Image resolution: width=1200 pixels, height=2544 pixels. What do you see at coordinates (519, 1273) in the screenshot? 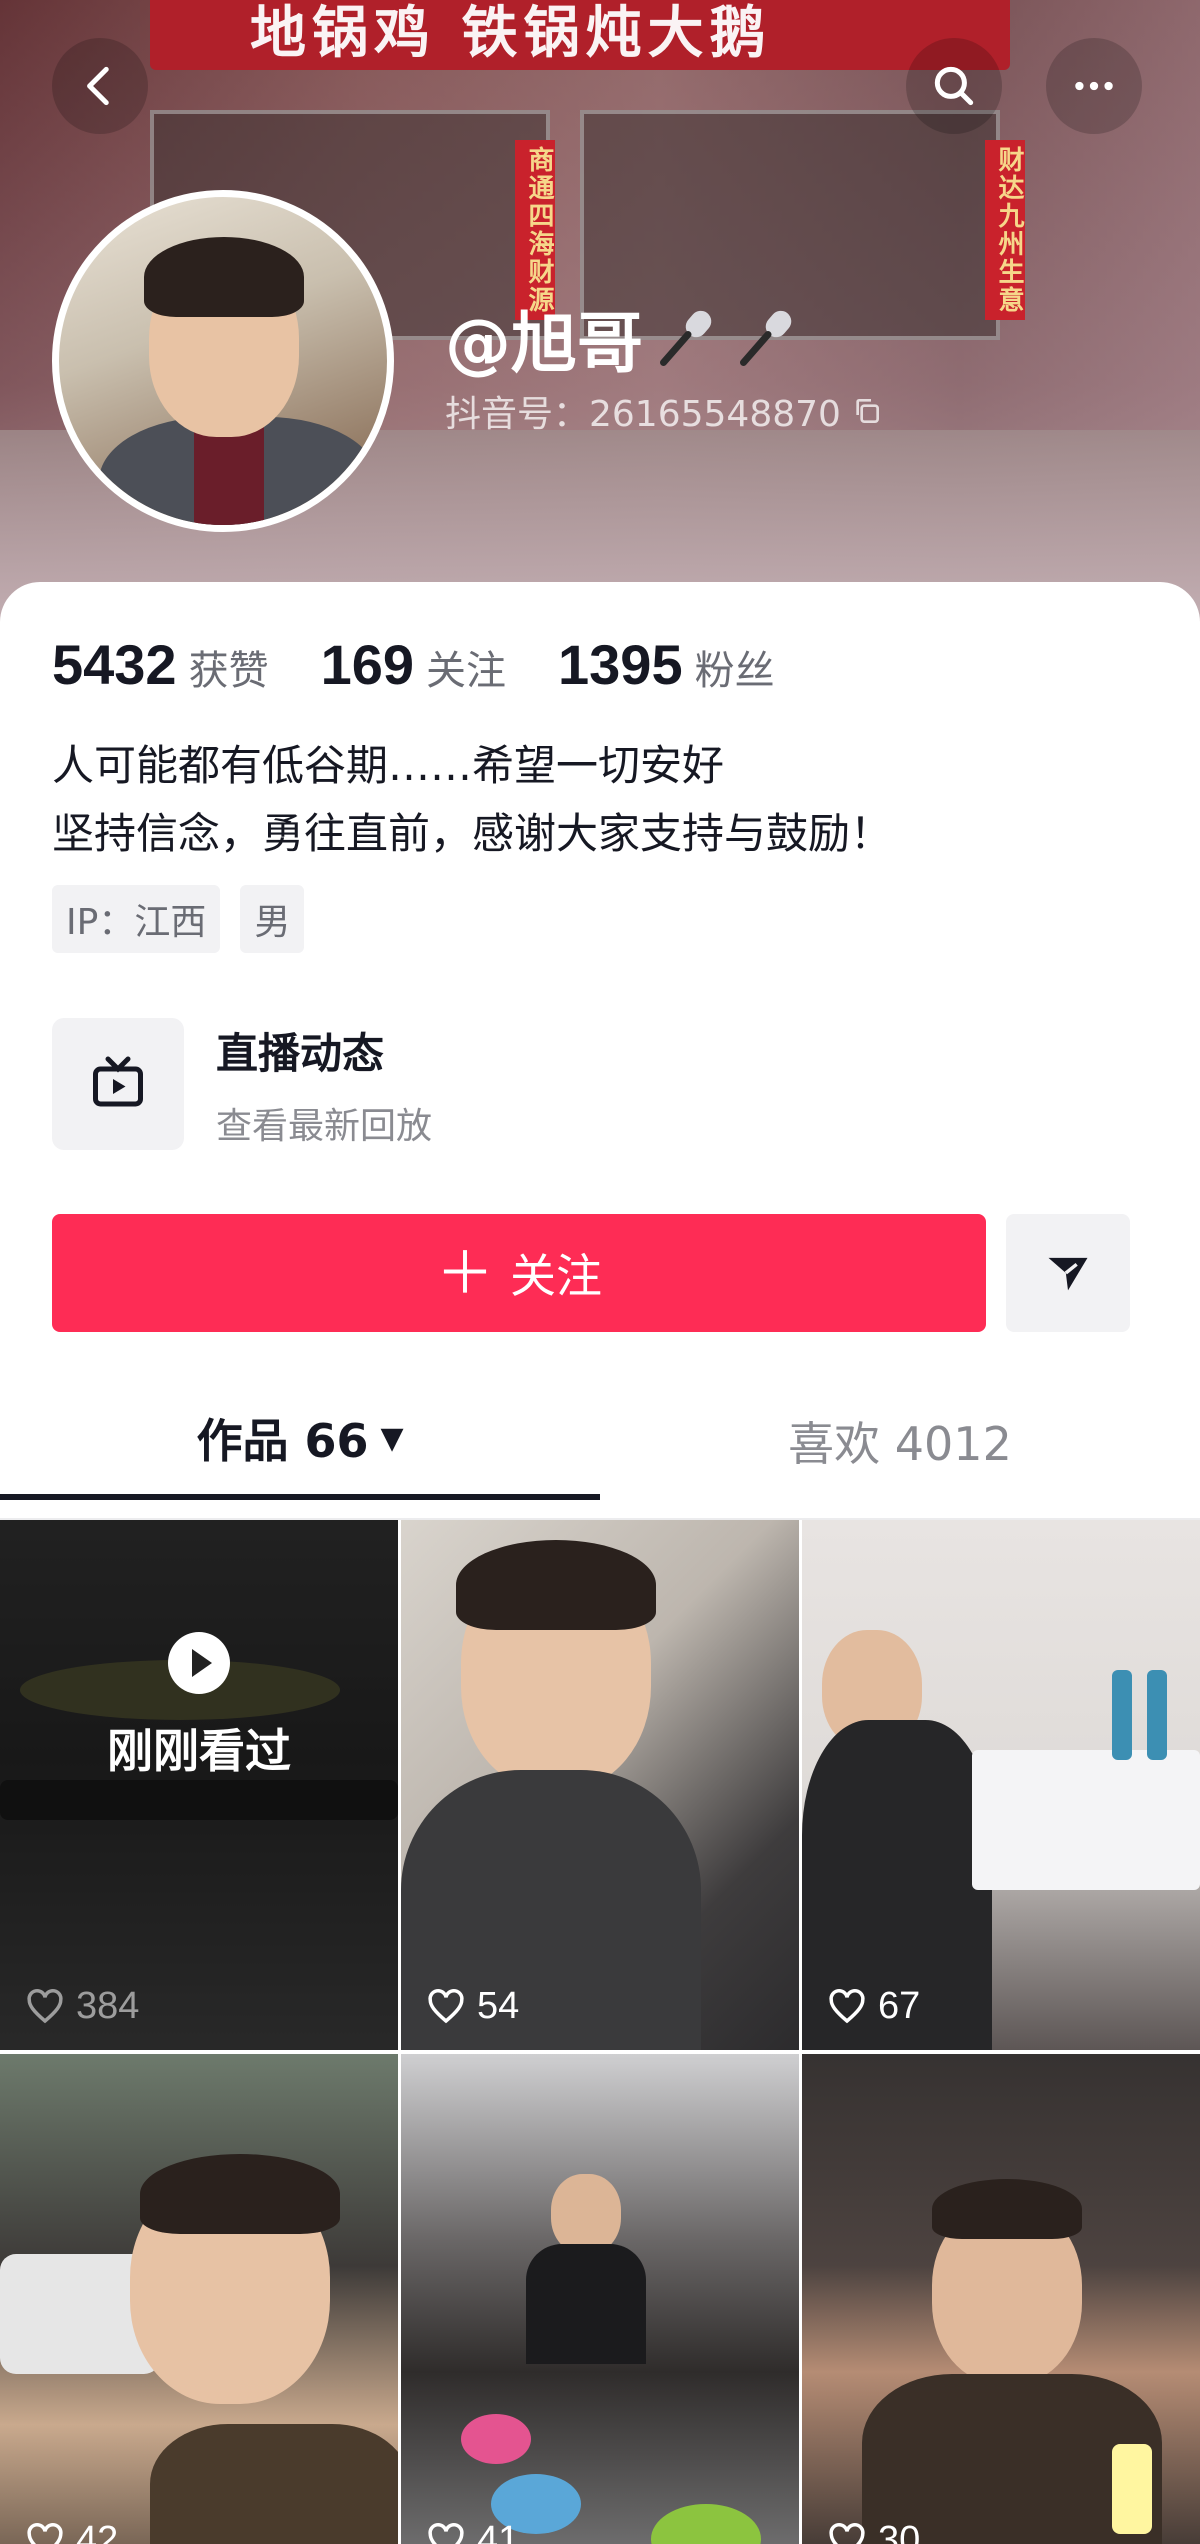
I see `follow-button: ＋ 关注` at bounding box center [519, 1273].